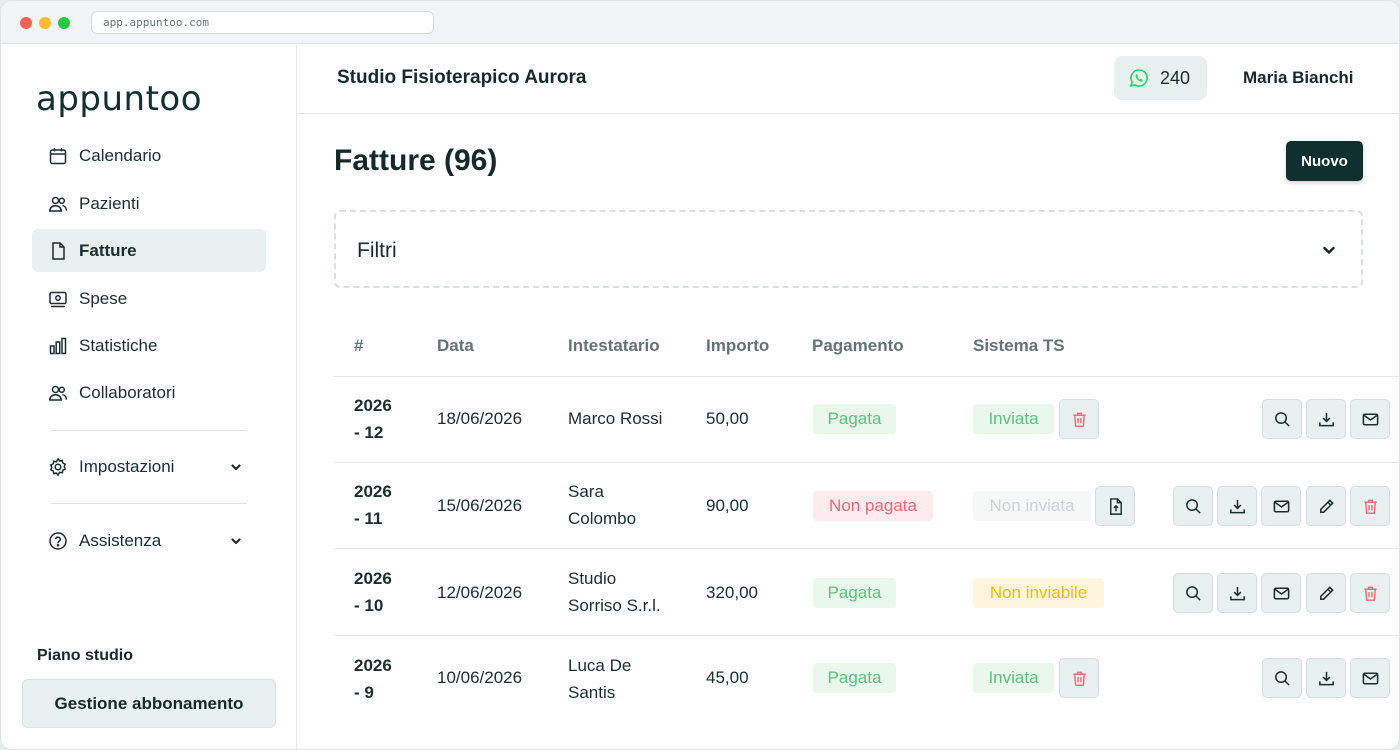 Image resolution: width=1400 pixels, height=750 pixels. Describe the element at coordinates (614, 592) in the screenshot. I see `invoice-holder: Studio Sorriso S.r.l.` at that location.